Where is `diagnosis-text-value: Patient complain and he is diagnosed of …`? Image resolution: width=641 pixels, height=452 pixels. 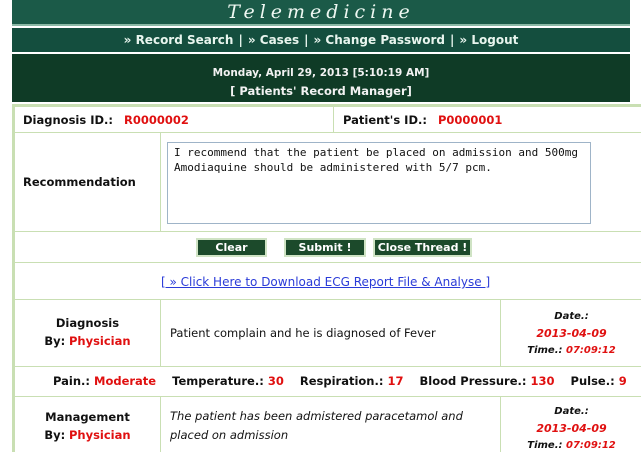
diagnosis-text-value: Patient complain and he is diagnosed of … is located at coordinates (303, 333).